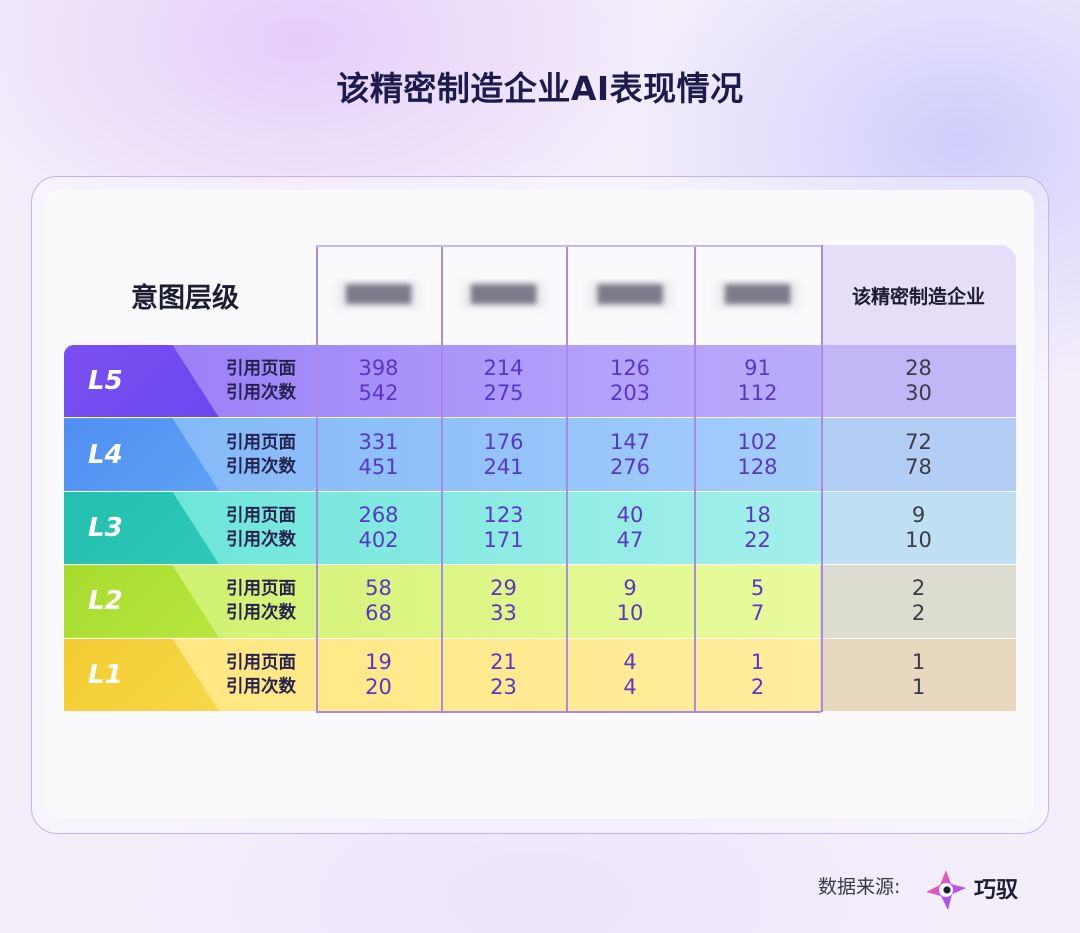 This screenshot has width=1080, height=933. I want to click on cell-value-pages: 102, so click(757, 441).